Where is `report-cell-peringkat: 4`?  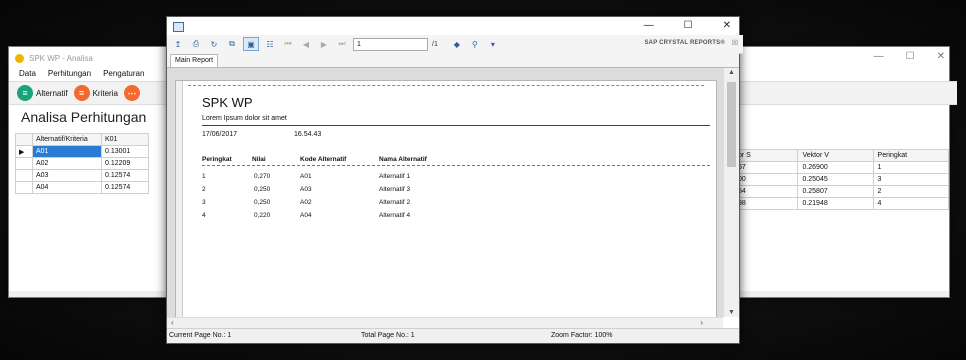 report-cell-peringkat: 4 is located at coordinates (204, 215).